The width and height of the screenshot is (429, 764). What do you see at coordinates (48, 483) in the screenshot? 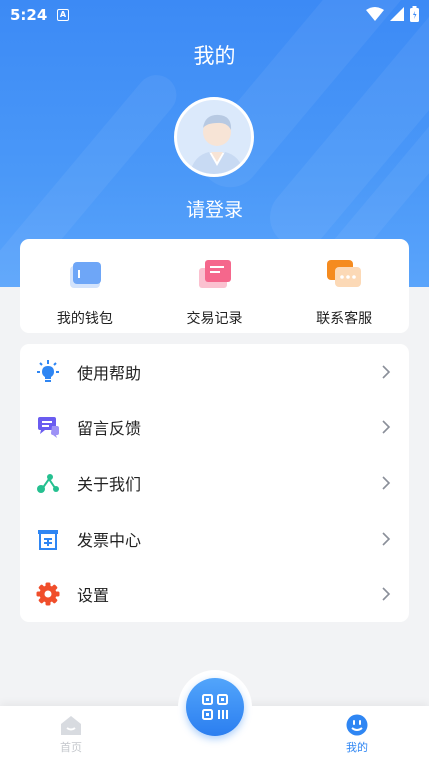
I see `share-nodes-icon` at bounding box center [48, 483].